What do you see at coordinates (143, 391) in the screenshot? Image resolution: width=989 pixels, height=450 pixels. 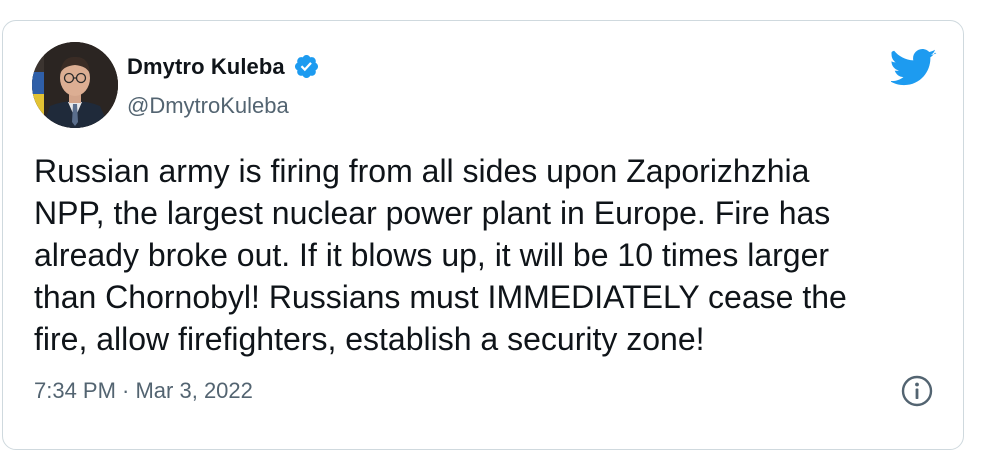 I see `tweet-timestamp: 7:34 PM · Mar 3, 2022` at bounding box center [143, 391].